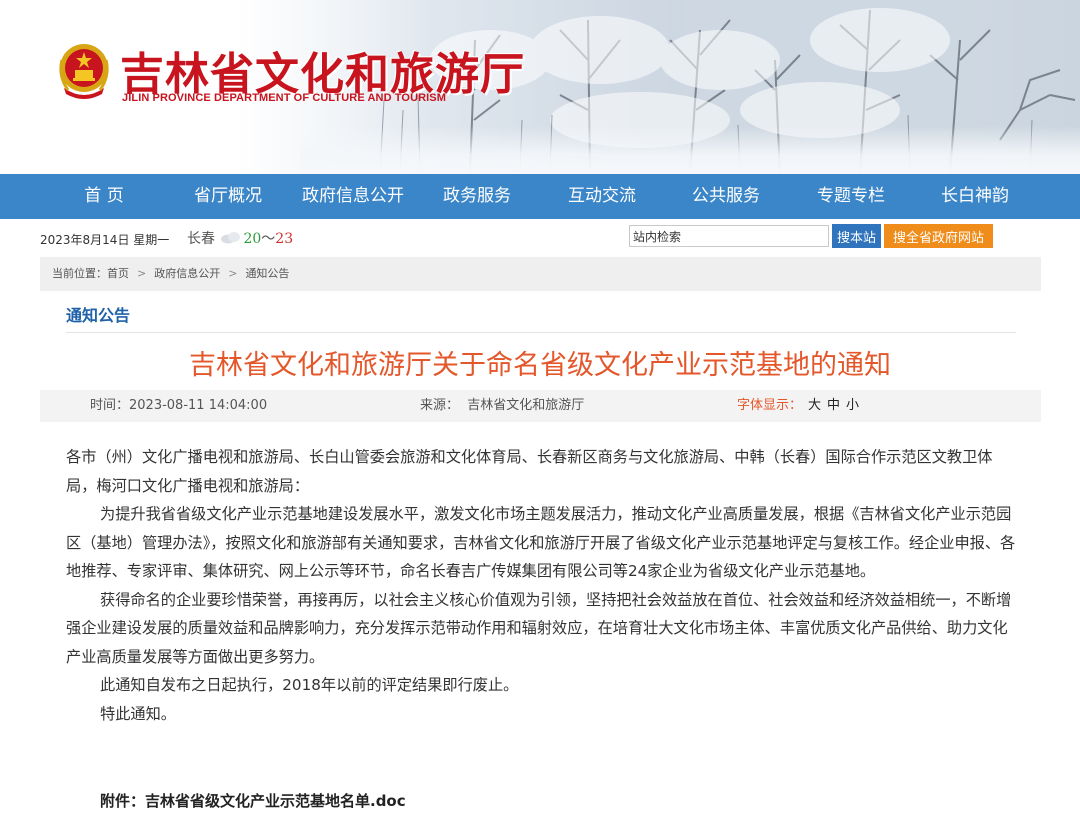 Image resolution: width=1080 pixels, height=835 pixels. Describe the element at coordinates (118, 273) in the screenshot. I see `breadcrumb-home: 首页` at that location.